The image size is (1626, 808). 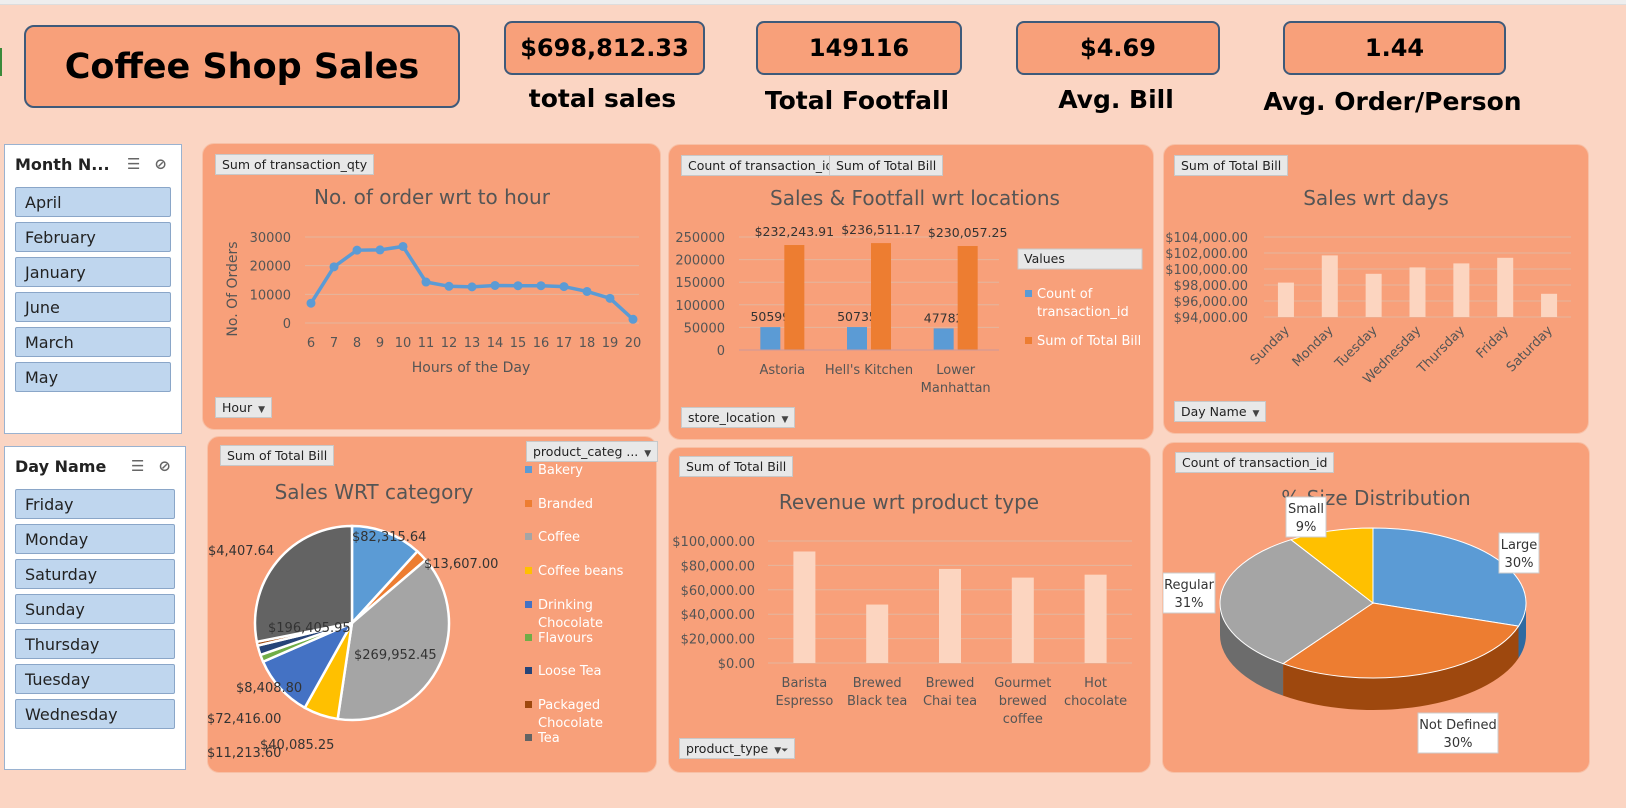 I want to click on slicer-item-wednesday: Wednesday, so click(x=95, y=714).